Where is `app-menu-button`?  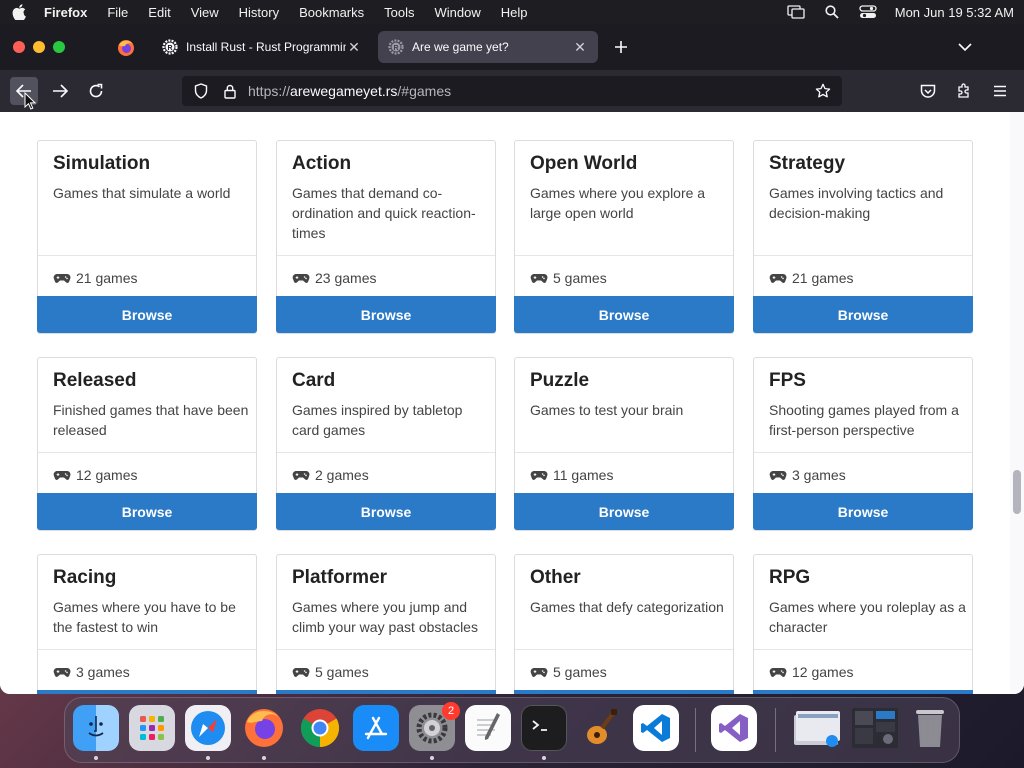 app-menu-button is located at coordinates (1000, 91).